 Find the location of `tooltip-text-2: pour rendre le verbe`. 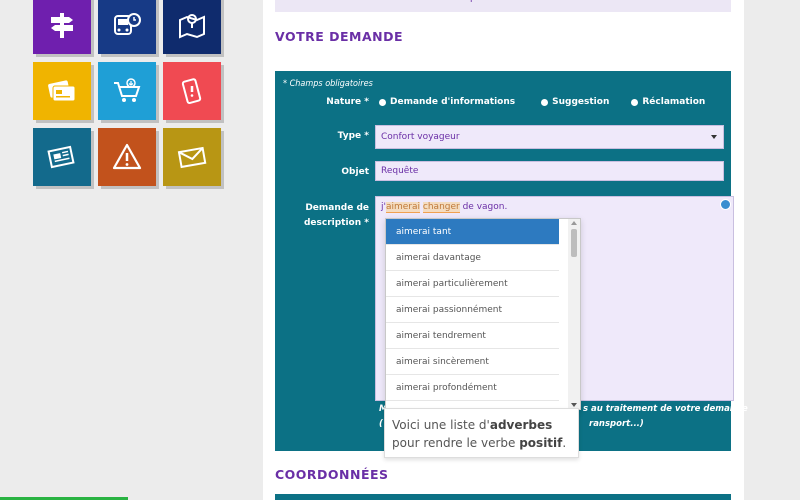

tooltip-text-2: pour rendre le verbe is located at coordinates (456, 443).